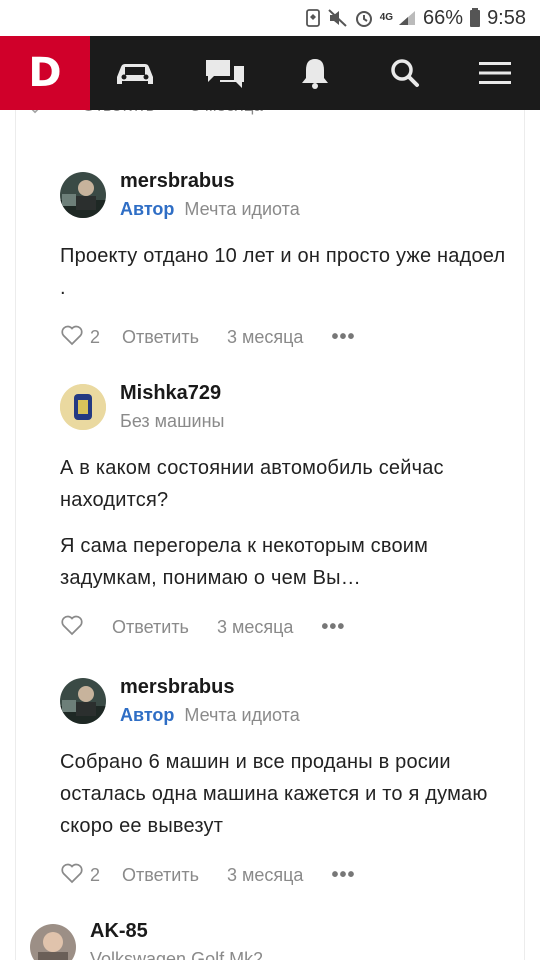  Describe the element at coordinates (405, 73) in the screenshot. I see `search-icon` at that location.